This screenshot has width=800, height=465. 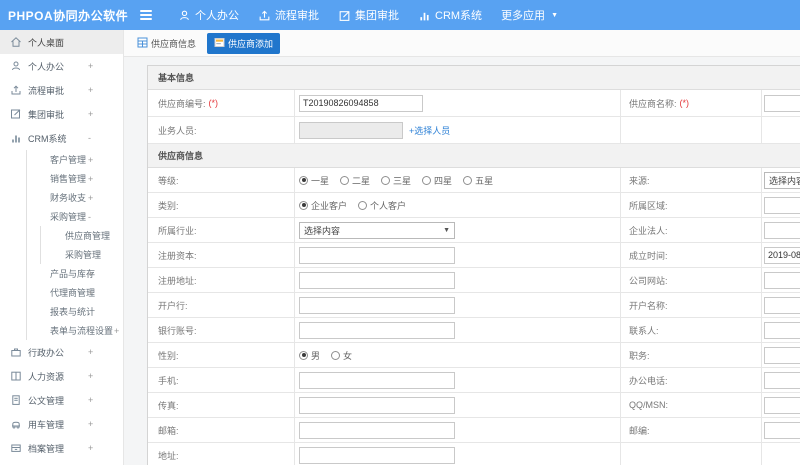 I want to click on radio-level-5: 五星, so click(x=478, y=180).